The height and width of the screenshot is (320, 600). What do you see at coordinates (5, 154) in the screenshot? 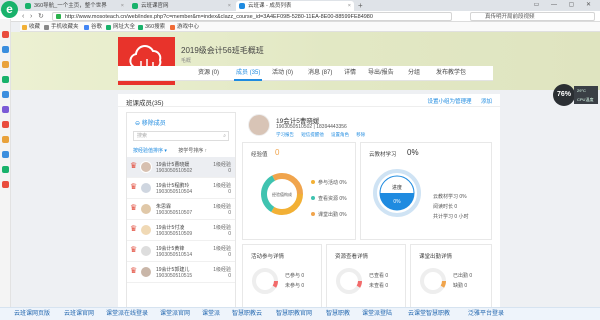
I see `cloud-icon` at bounding box center [5, 154].